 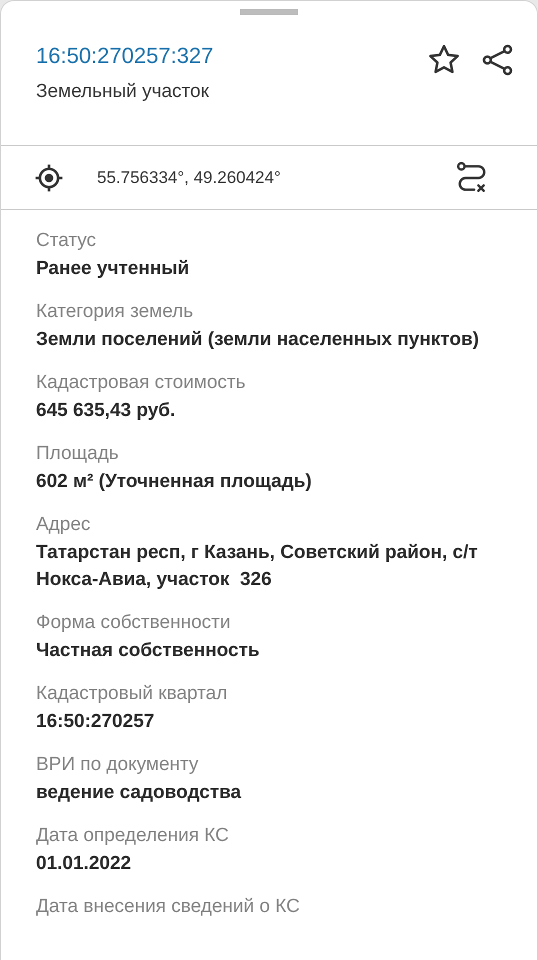 What do you see at coordinates (189, 178) in the screenshot?
I see `coordinates-text: 55.756334°, 49.260424°` at bounding box center [189, 178].